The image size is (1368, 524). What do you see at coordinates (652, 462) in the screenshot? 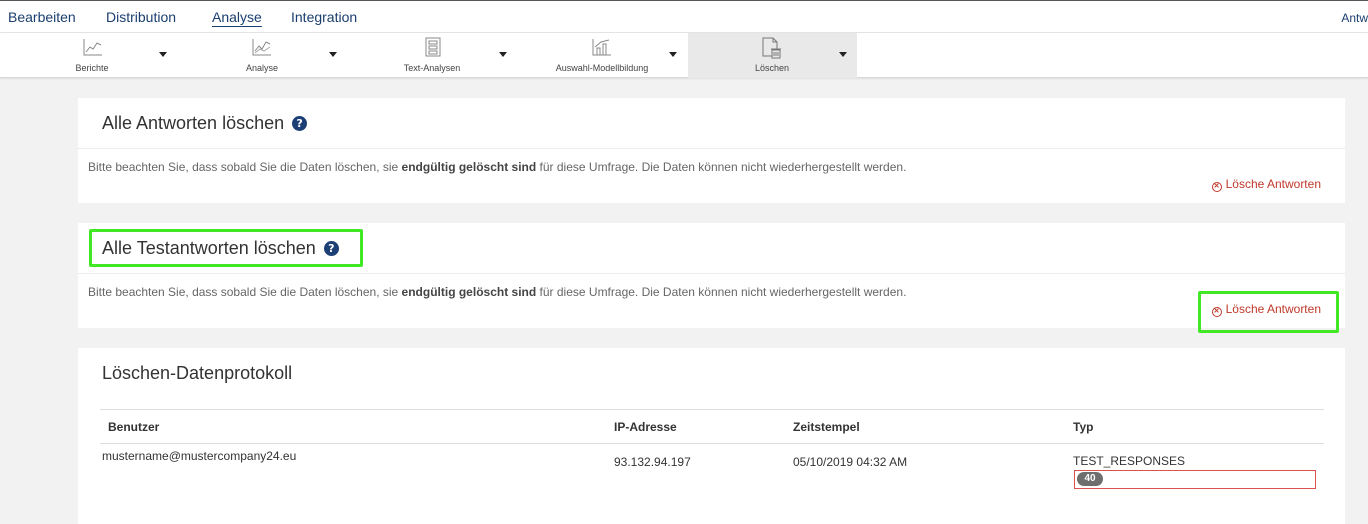
I see `cell-ip: 93.132.94.197` at bounding box center [652, 462].